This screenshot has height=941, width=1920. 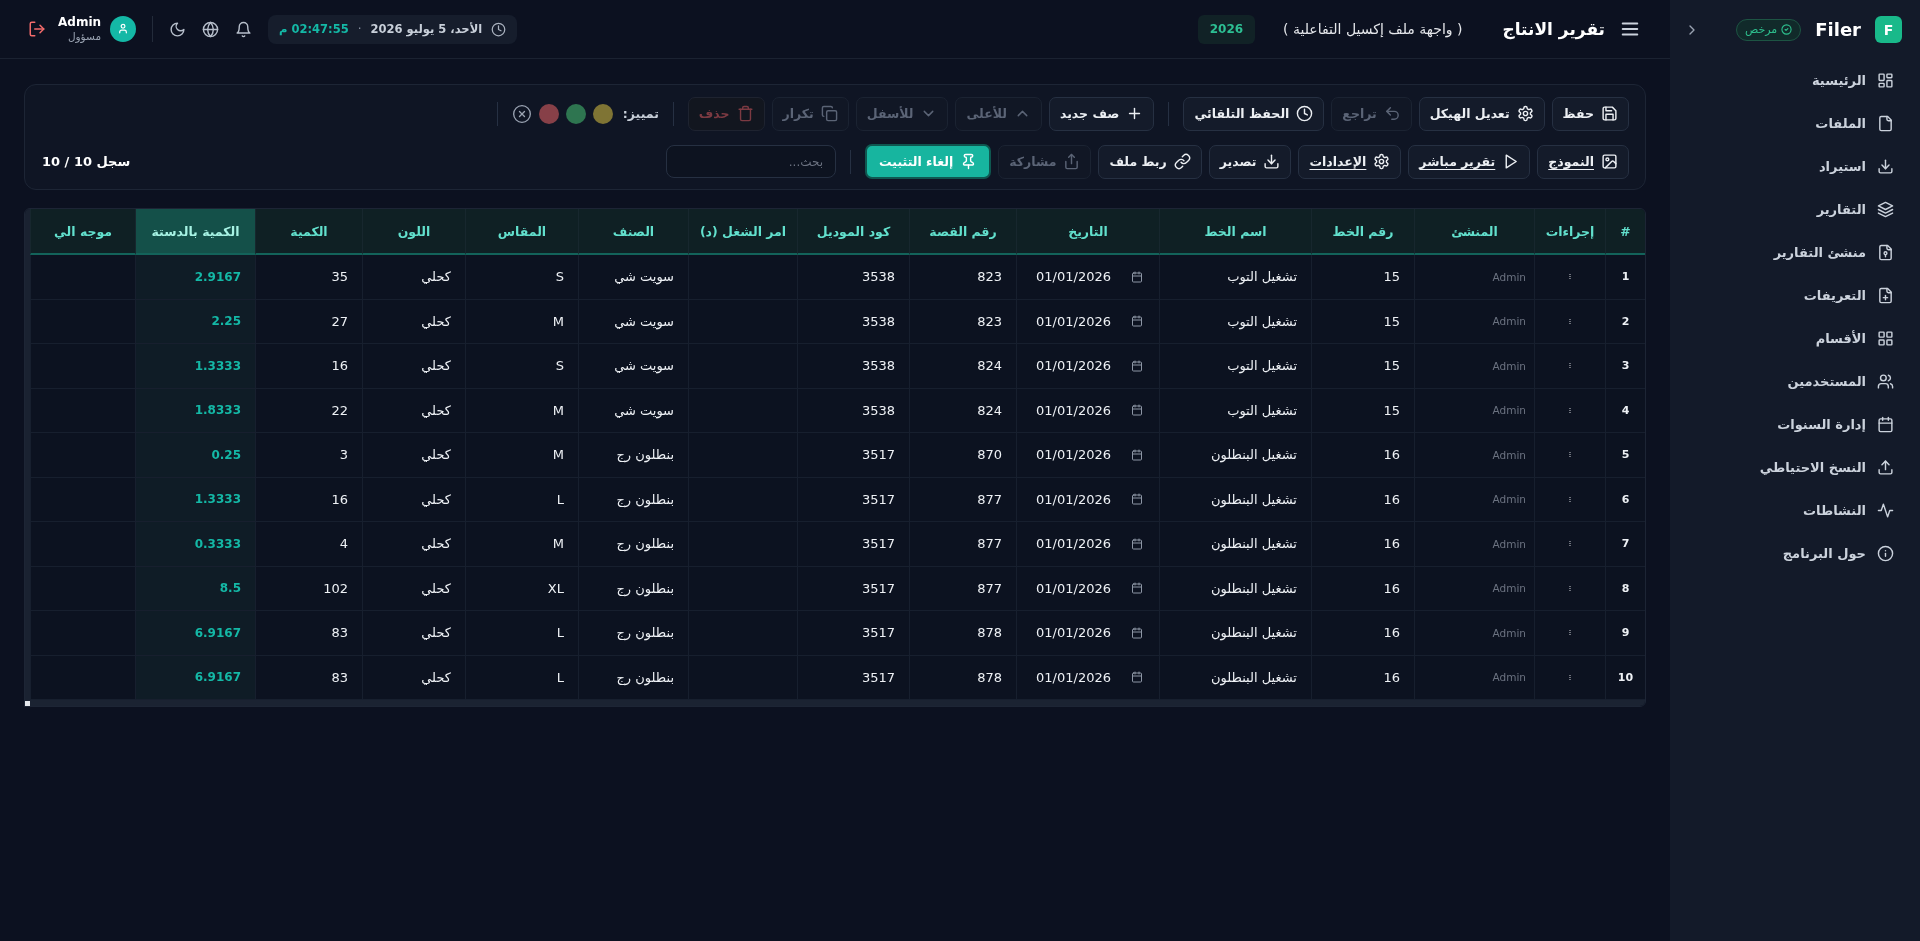 I want to click on table-cell: 2.25, so click(x=195, y=321).